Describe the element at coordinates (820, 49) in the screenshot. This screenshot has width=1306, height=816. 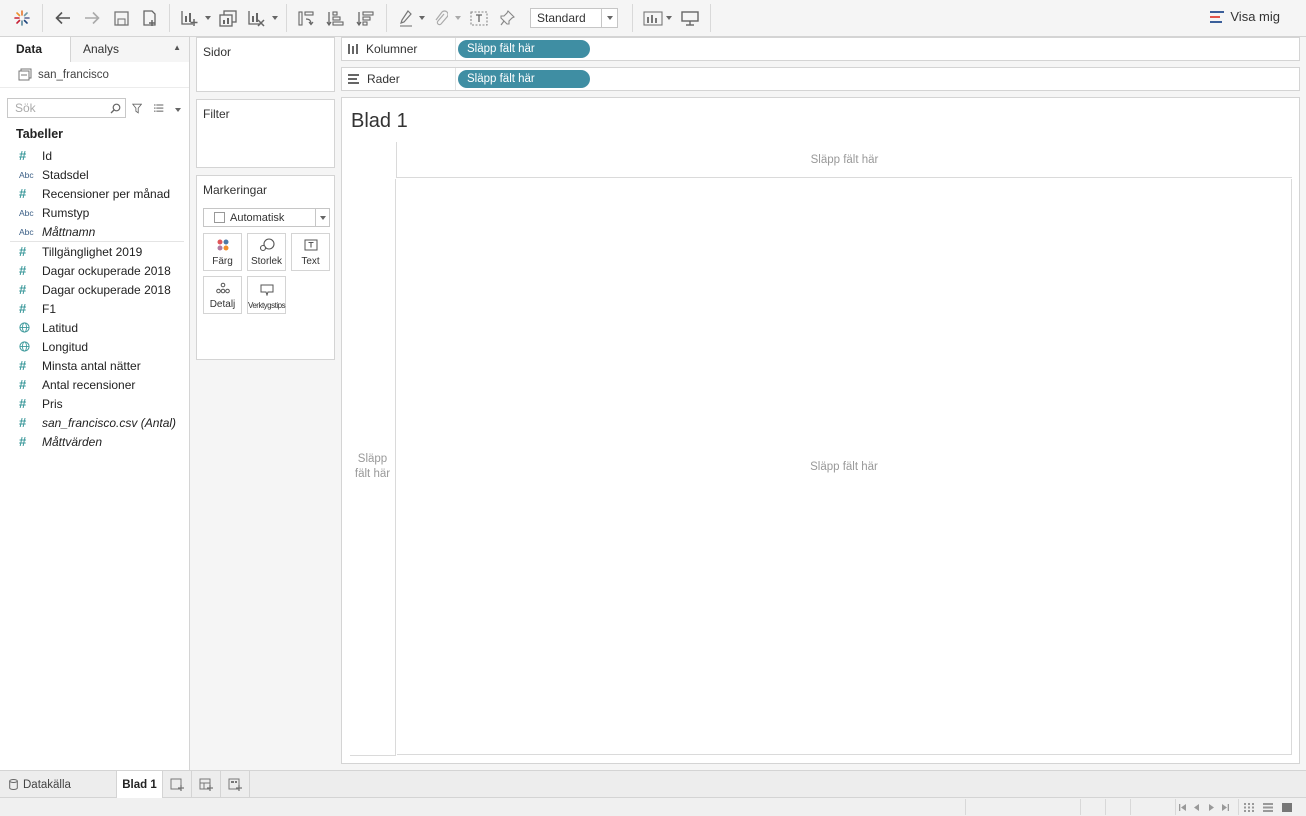
I see `columns-shelf: Kolumner Släpp fält här` at that location.